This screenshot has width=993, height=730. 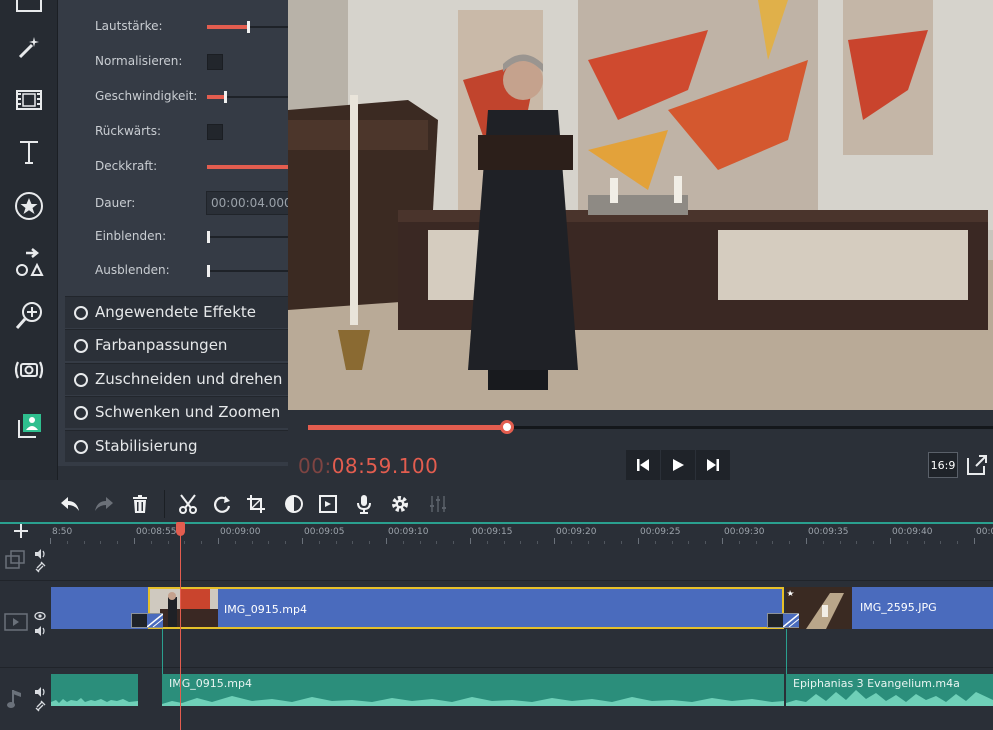 I want to click on section-applied-effects: Angewendete Effekte, so click(x=176, y=312).